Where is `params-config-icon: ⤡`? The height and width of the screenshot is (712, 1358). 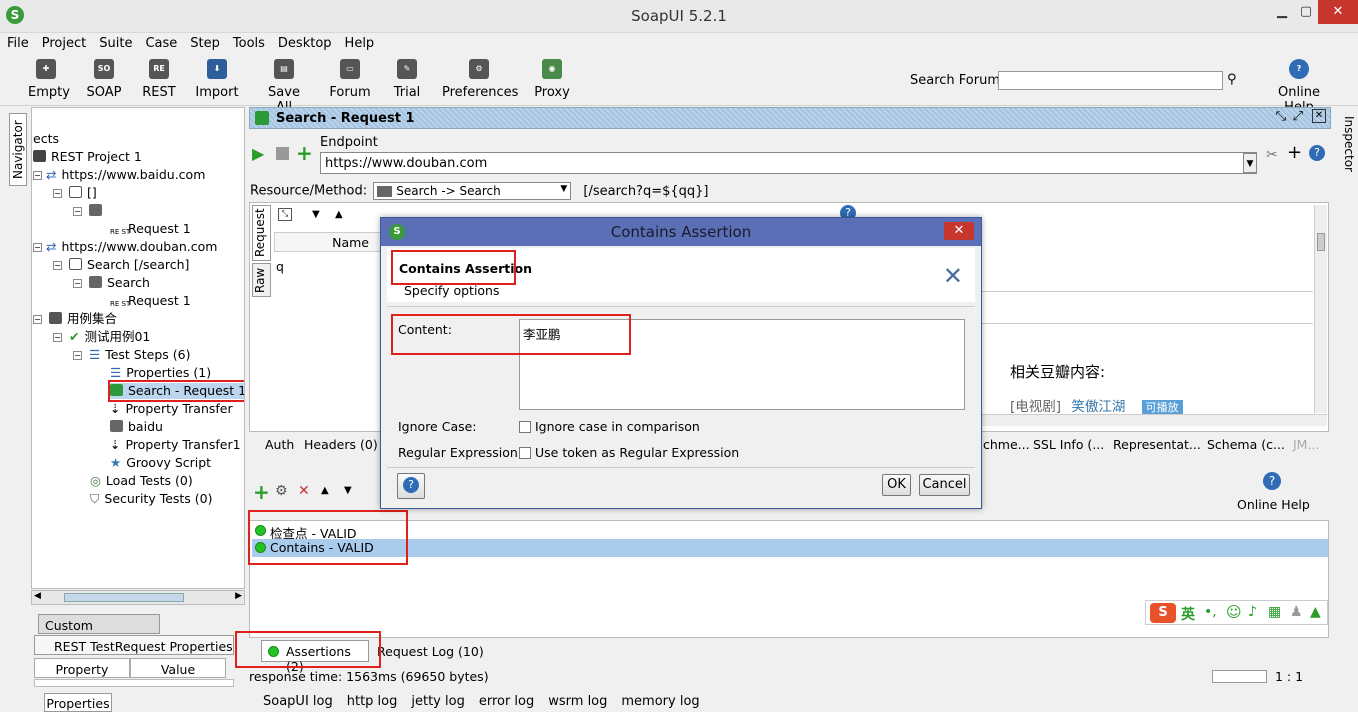 params-config-icon: ⤡ is located at coordinates (285, 214).